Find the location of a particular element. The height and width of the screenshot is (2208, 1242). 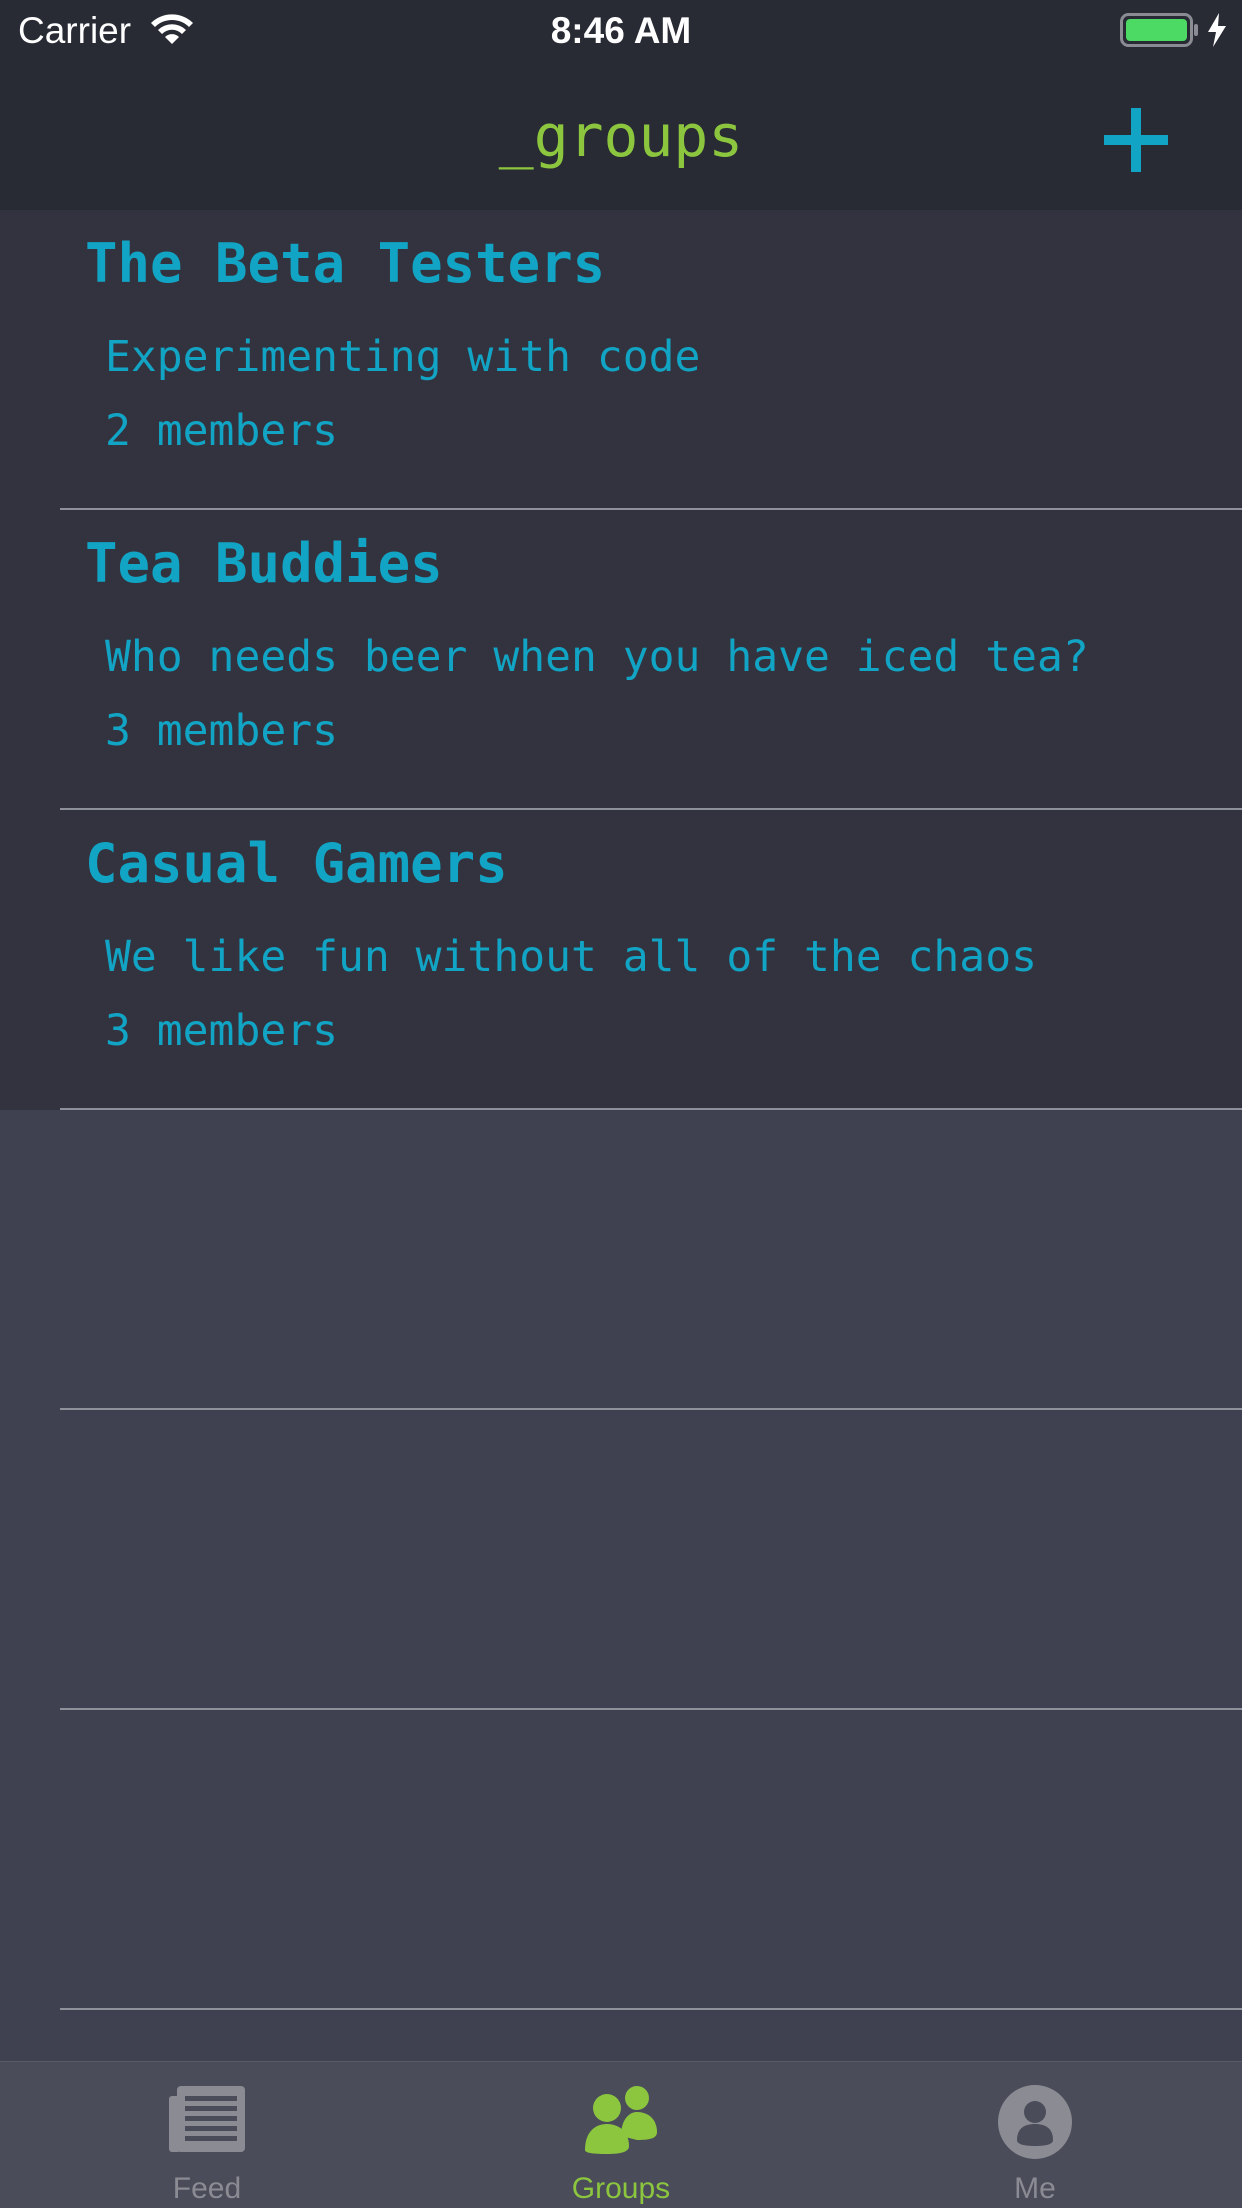

group-member-count: 2 members is located at coordinates (221, 431).